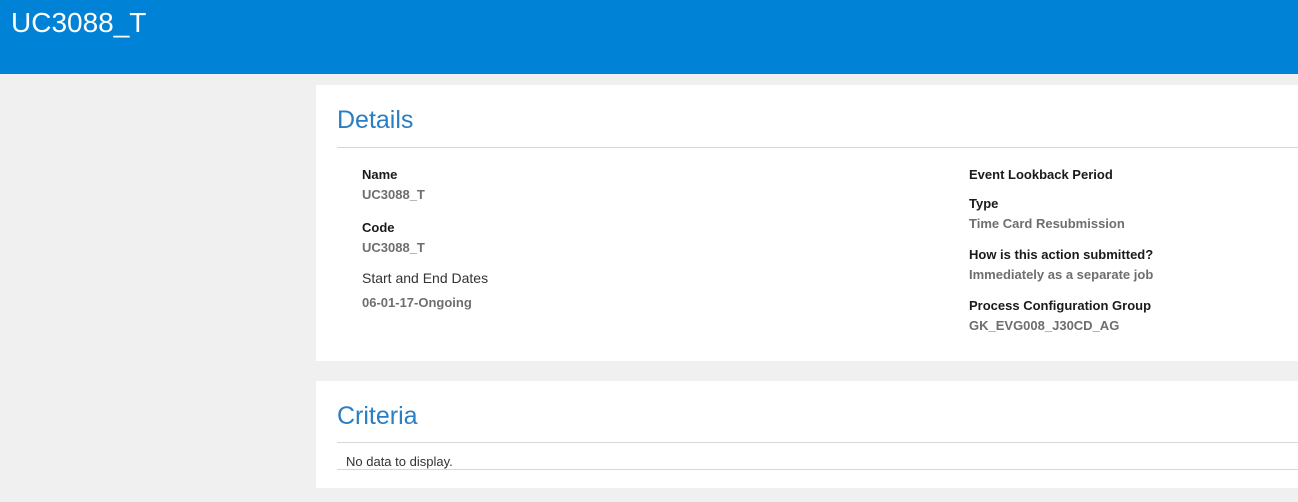 The height and width of the screenshot is (502, 1298). Describe the element at coordinates (1041, 174) in the screenshot. I see `lookback-label: Event Lookback Period` at that location.